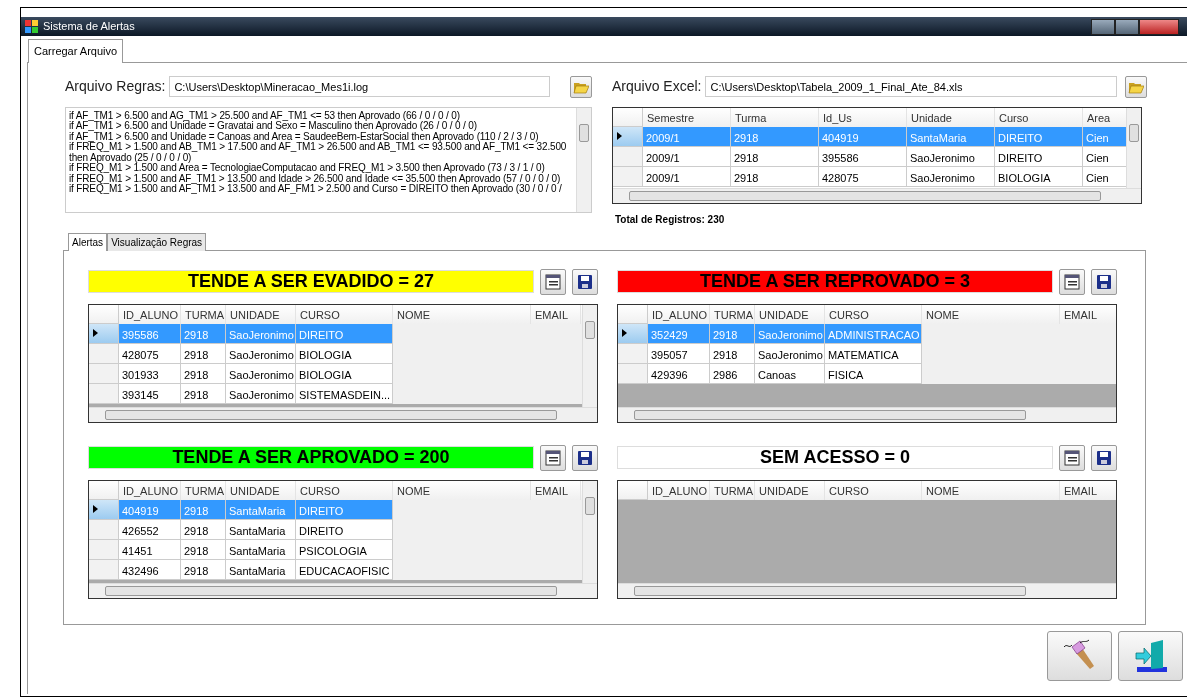  What do you see at coordinates (873, 373) in the screenshot?
I see `table-cell: FISICA` at bounding box center [873, 373].